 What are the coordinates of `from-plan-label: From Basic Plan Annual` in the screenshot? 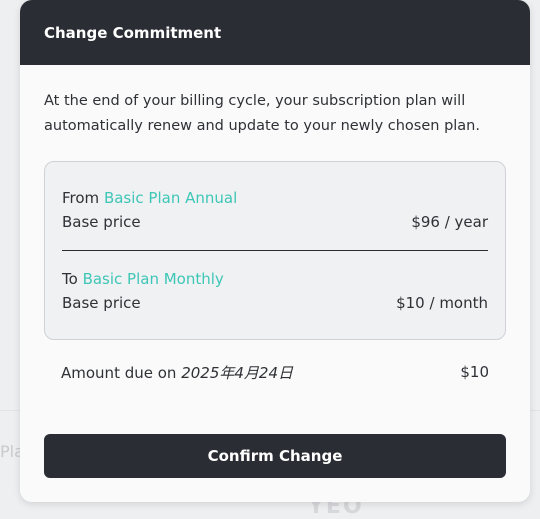 It's located at (149, 198).